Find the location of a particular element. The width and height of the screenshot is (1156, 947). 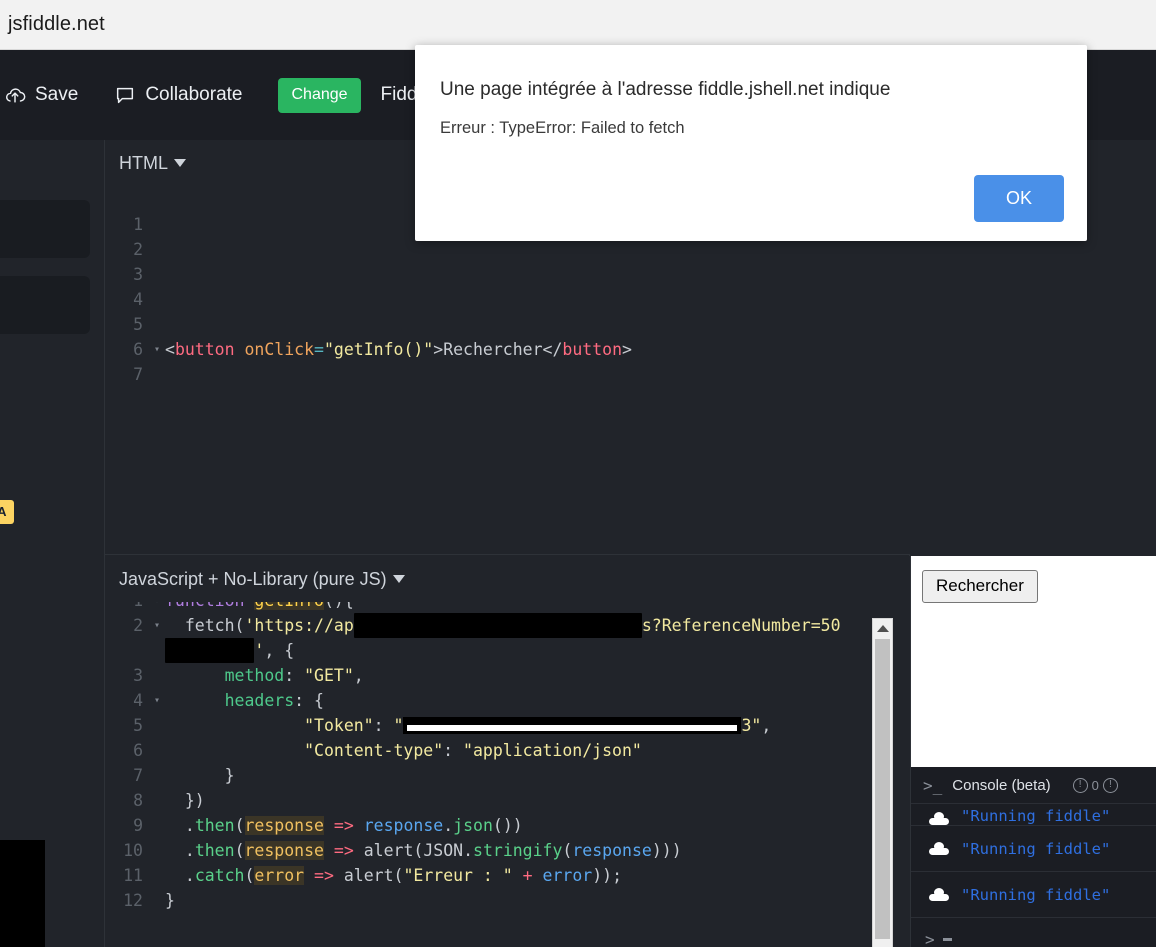

console-counters: ! 0 ! is located at coordinates (1095, 785).